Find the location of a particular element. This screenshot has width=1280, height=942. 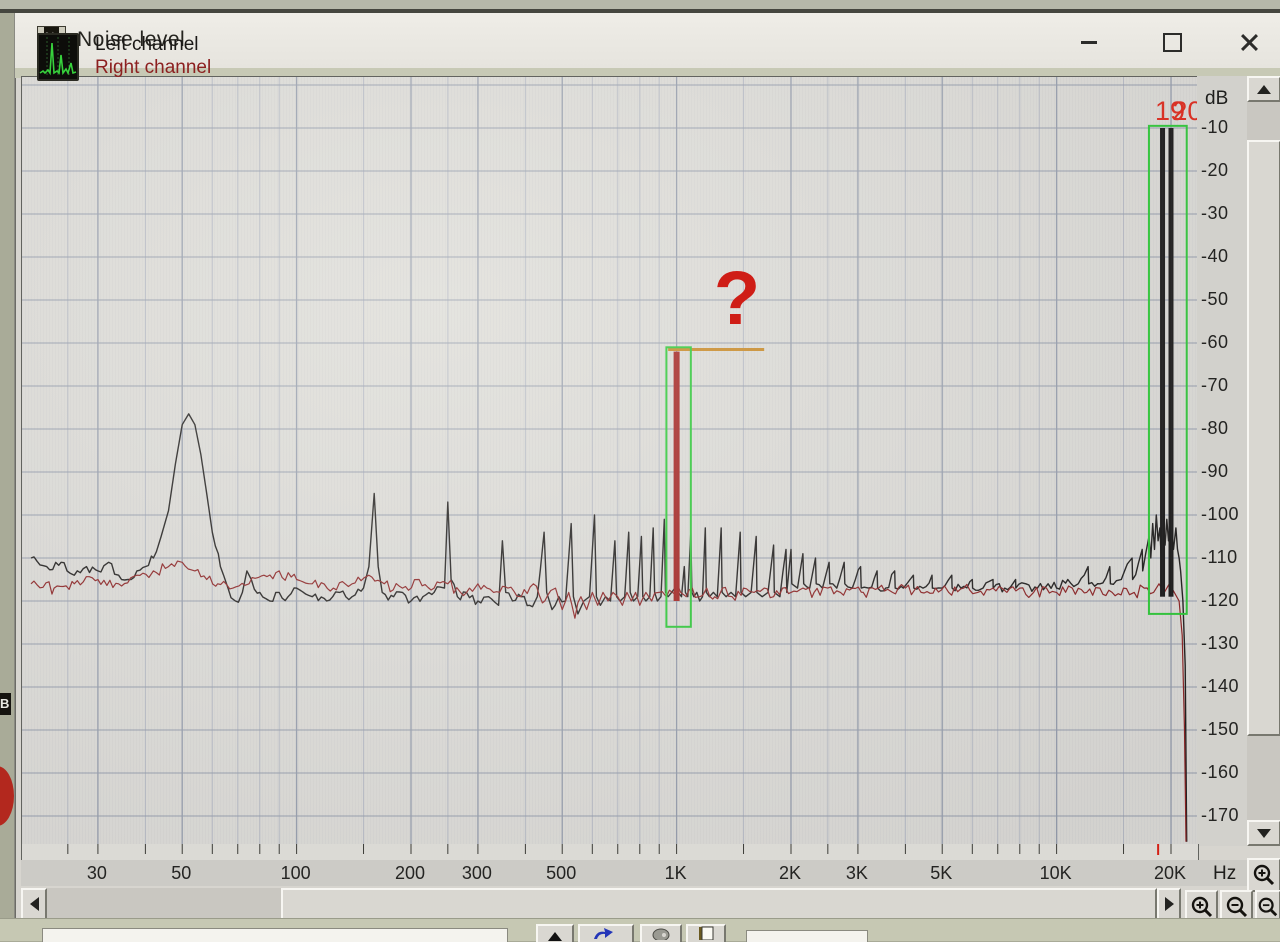

y-tick-label: -70 is located at coordinates (1215, 385).